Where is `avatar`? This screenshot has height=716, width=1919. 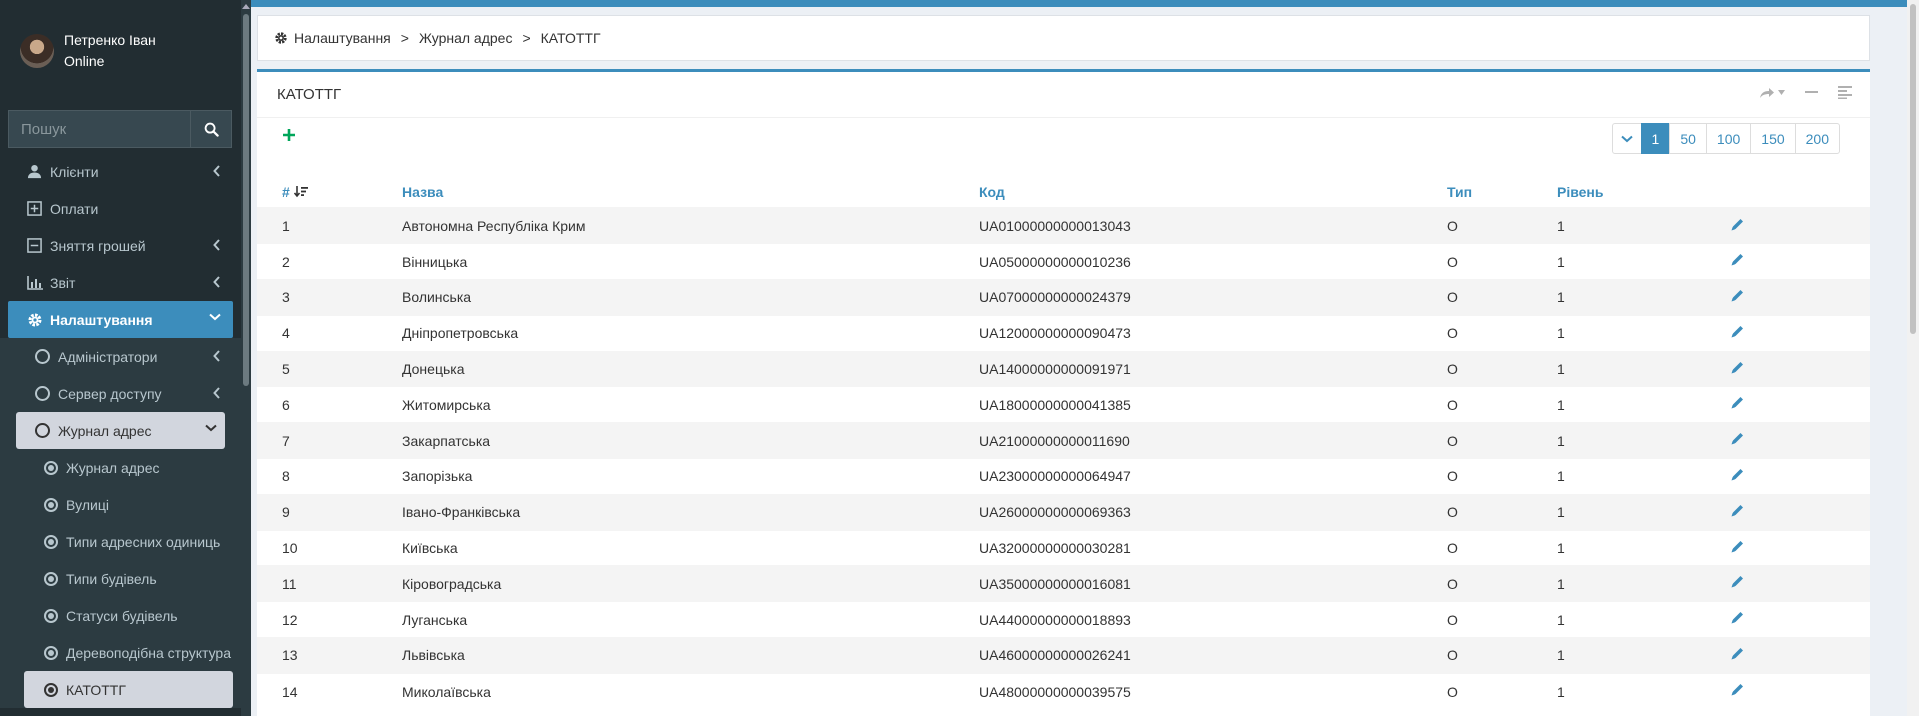 avatar is located at coordinates (37, 51).